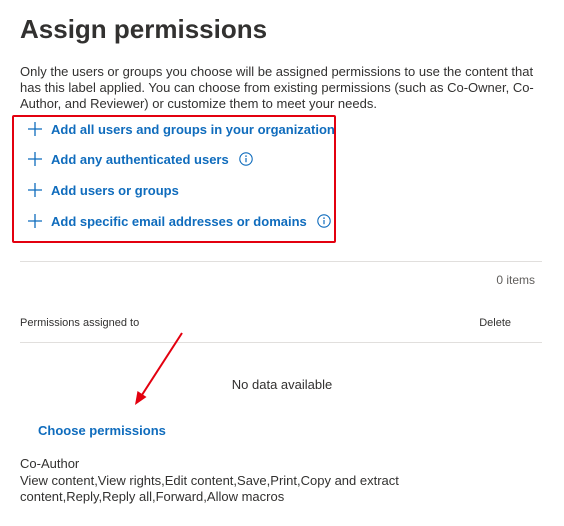 Image resolution: width=564 pixels, height=526 pixels. I want to click on choose-permissions-link: Choose permissions, so click(102, 430).